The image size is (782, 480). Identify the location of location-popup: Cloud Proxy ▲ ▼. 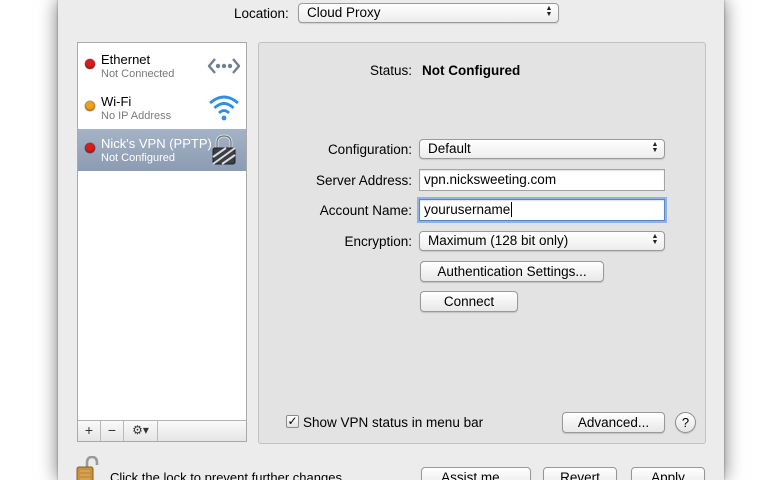
(428, 13).